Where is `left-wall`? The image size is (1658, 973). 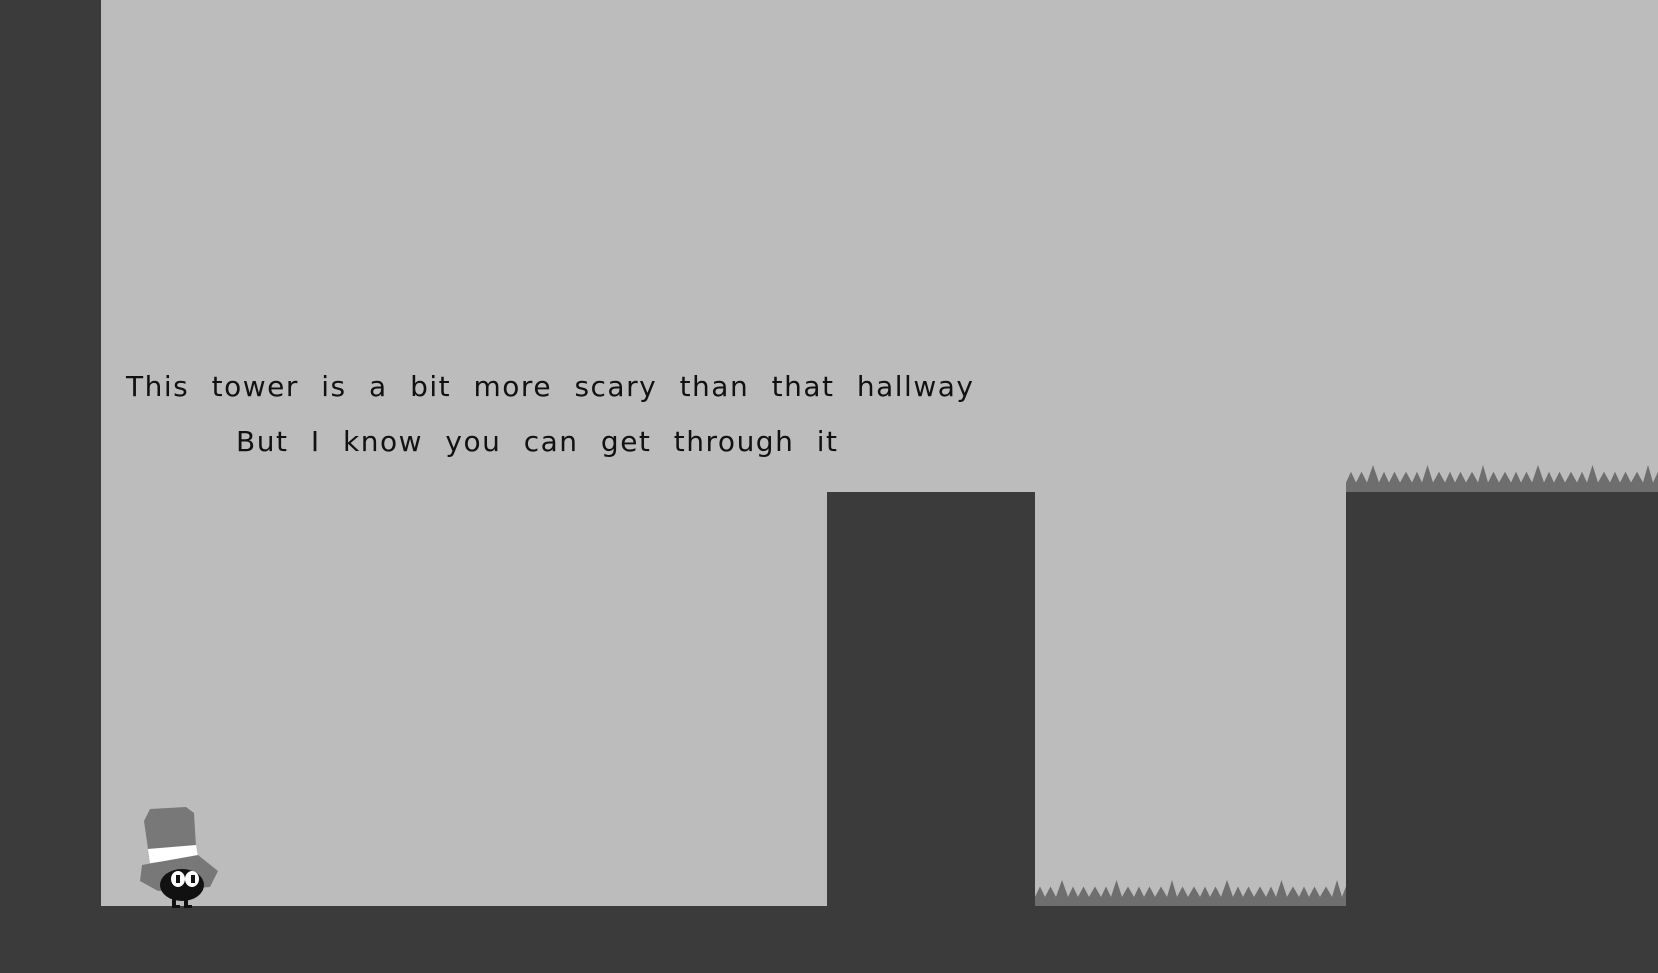
left-wall is located at coordinates (50, 486).